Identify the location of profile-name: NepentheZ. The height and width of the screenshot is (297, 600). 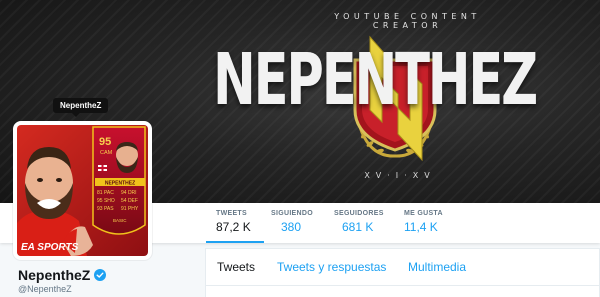
(54, 275).